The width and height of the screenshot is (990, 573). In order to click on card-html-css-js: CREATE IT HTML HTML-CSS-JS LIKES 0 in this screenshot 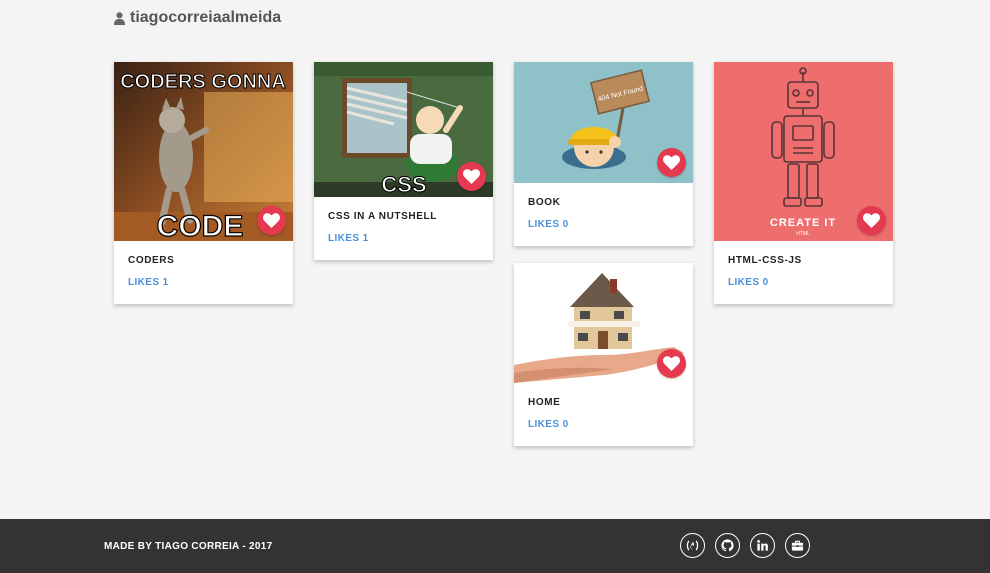, I will do `click(803, 183)`.